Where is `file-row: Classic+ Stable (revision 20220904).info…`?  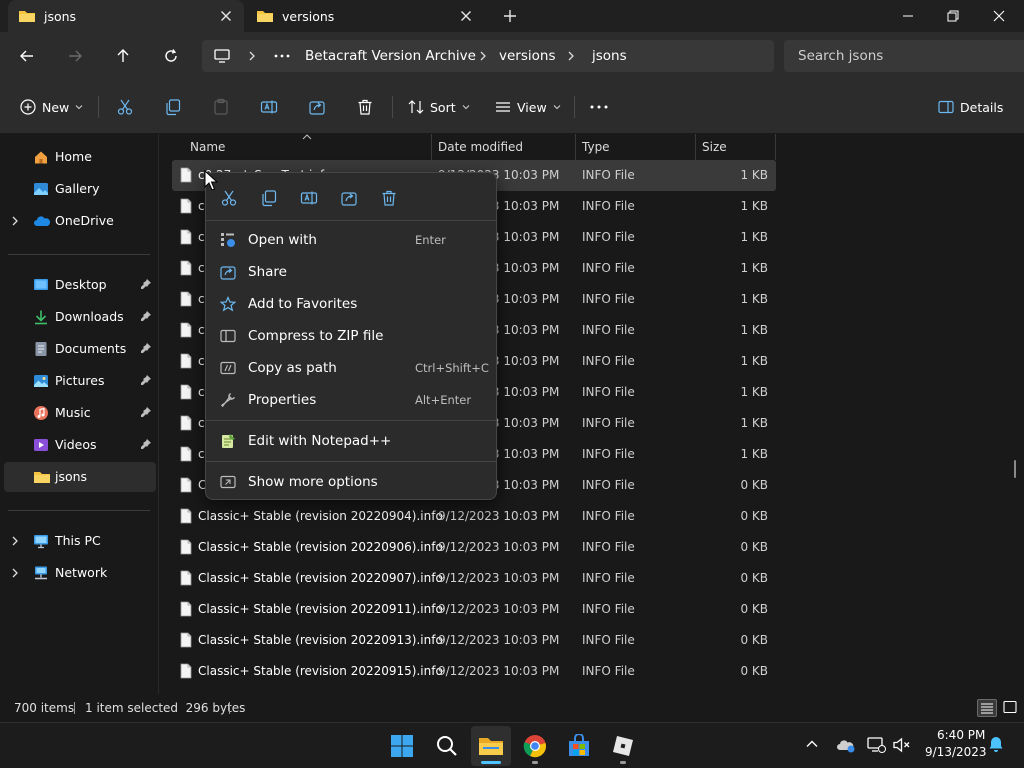
file-row: Classic+ Stable (revision 20220904).info… is located at coordinates (474, 516).